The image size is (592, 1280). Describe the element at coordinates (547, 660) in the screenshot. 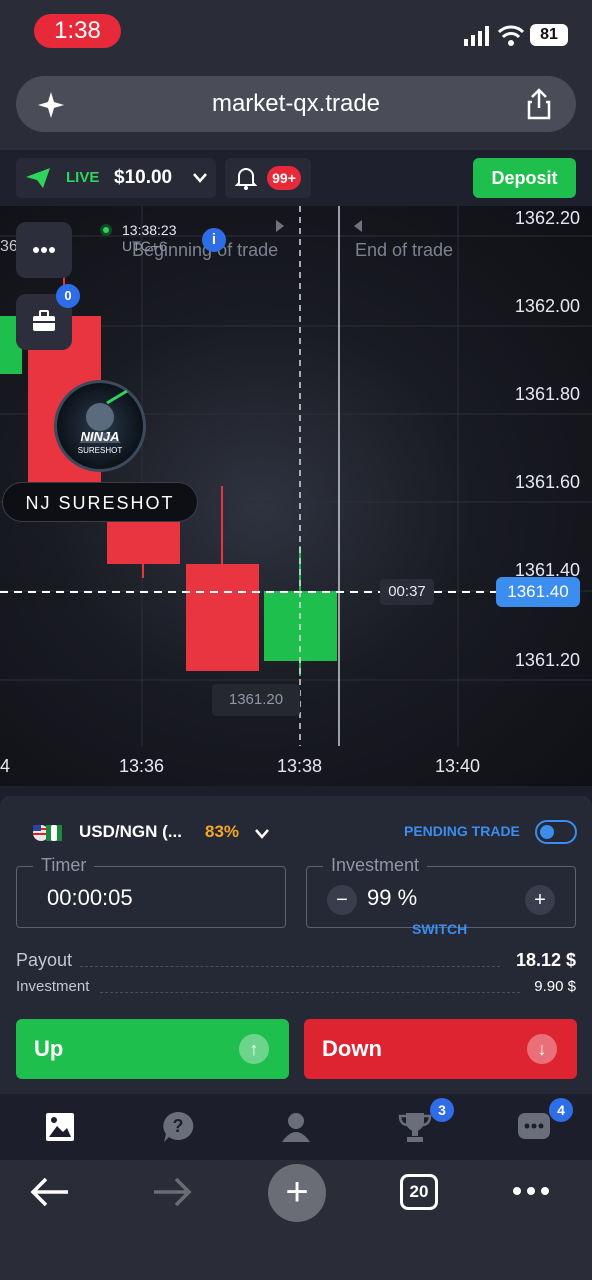

I see `price-tick: 1361.20` at that location.